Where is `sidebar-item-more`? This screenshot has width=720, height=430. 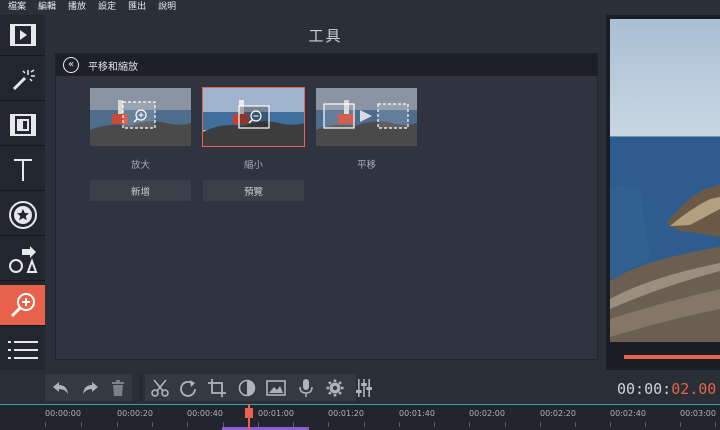
sidebar-item-more is located at coordinates (22, 350).